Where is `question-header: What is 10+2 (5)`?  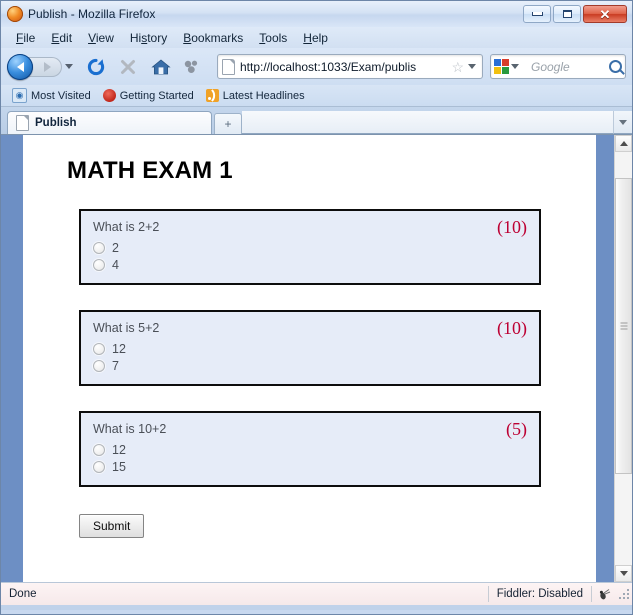 question-header: What is 10+2 (5) is located at coordinates (310, 429).